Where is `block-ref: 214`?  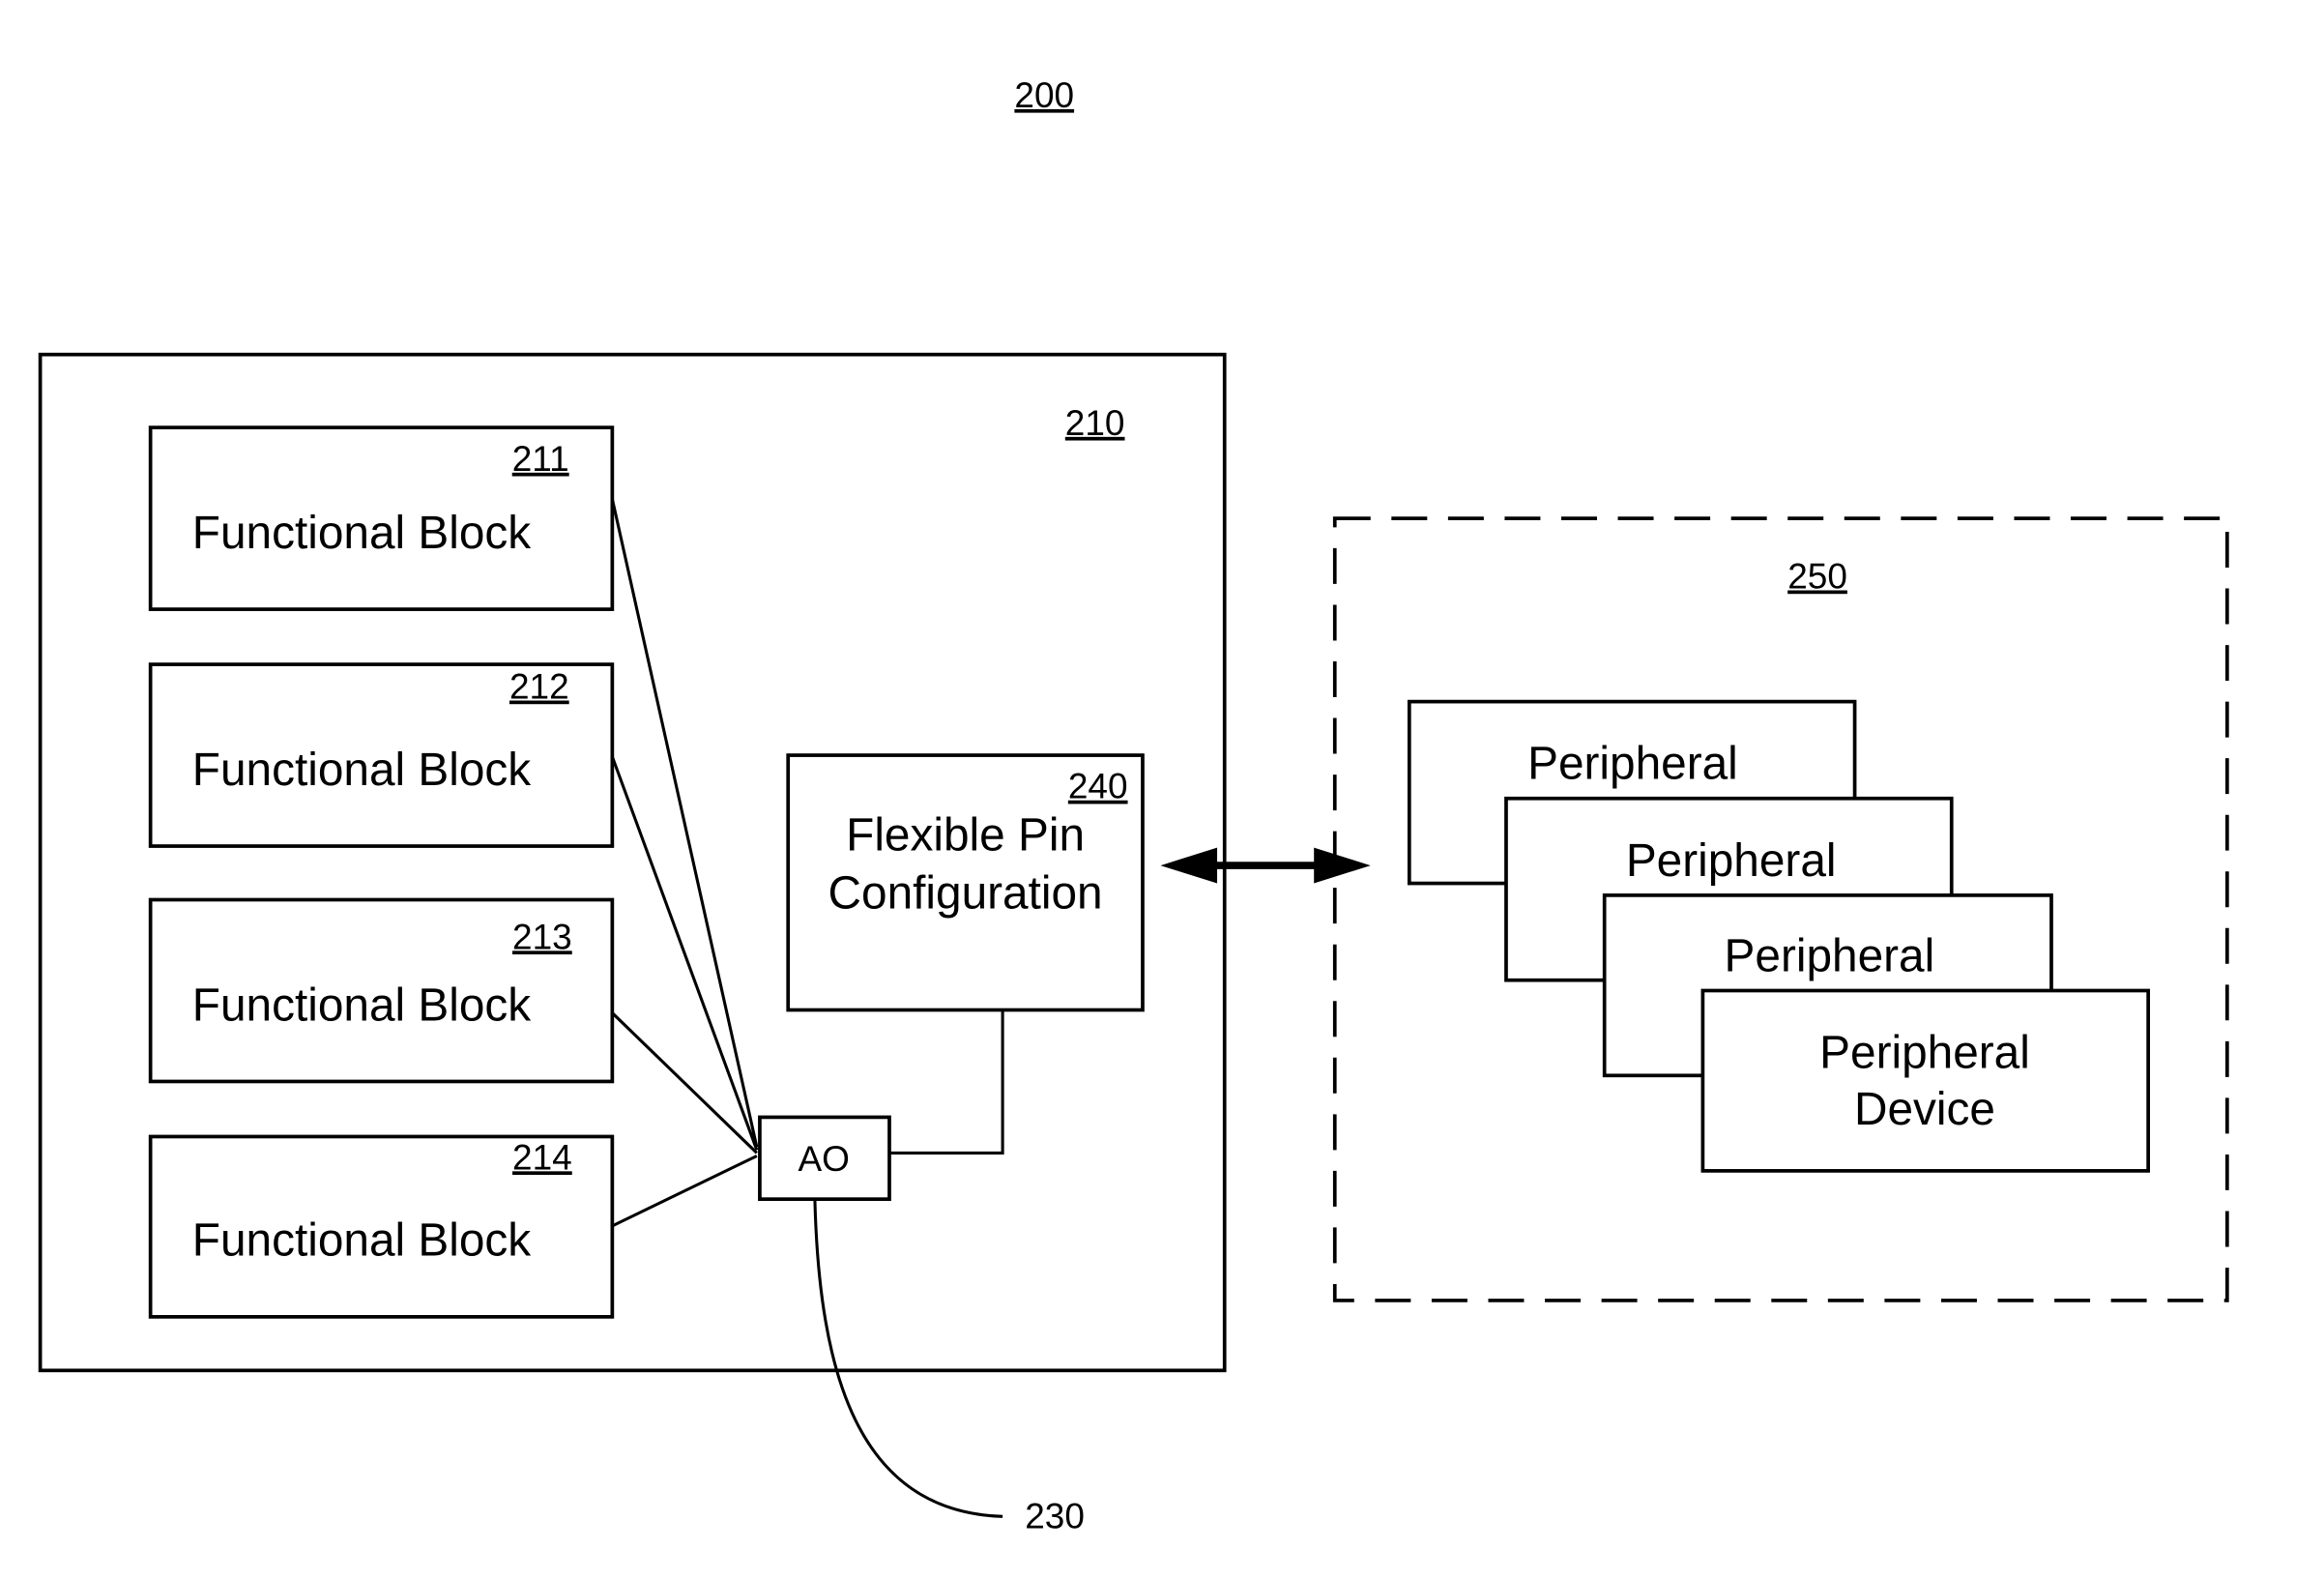
block-ref: 214 is located at coordinates (542, 1157).